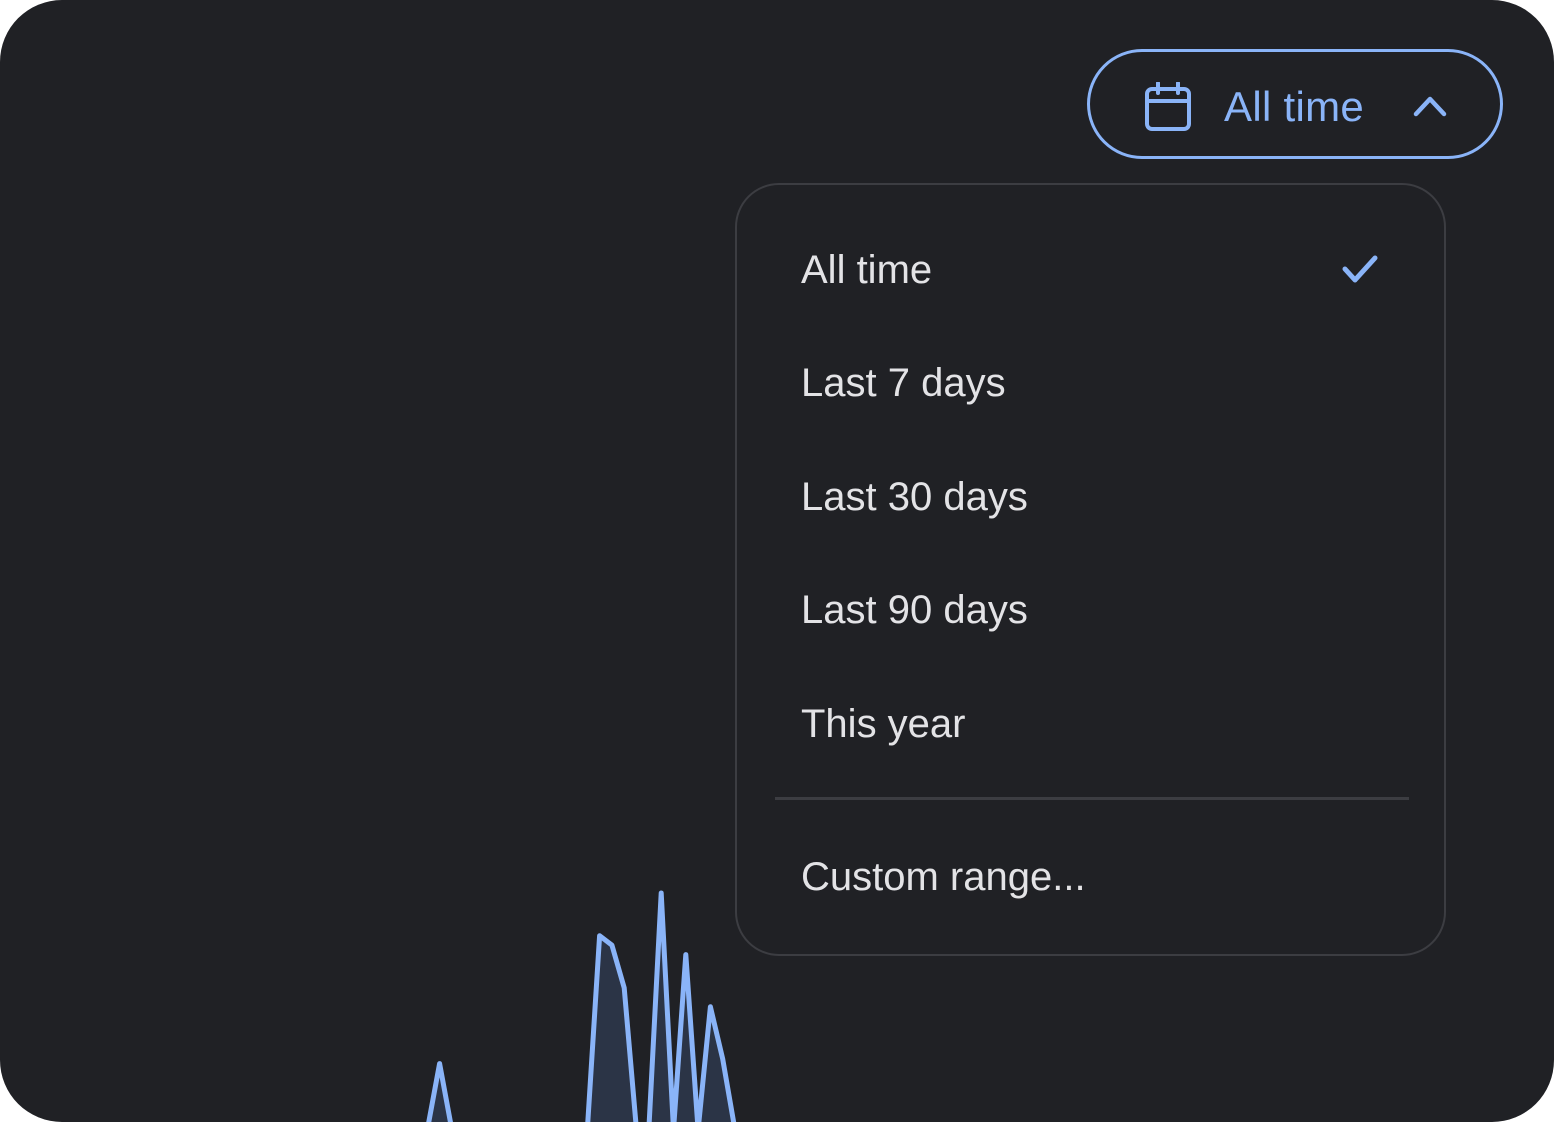 Image resolution: width=1554 pixels, height=1122 pixels. Describe the element at coordinates (914, 497) in the screenshot. I see `option-label: Last 30 days` at that location.